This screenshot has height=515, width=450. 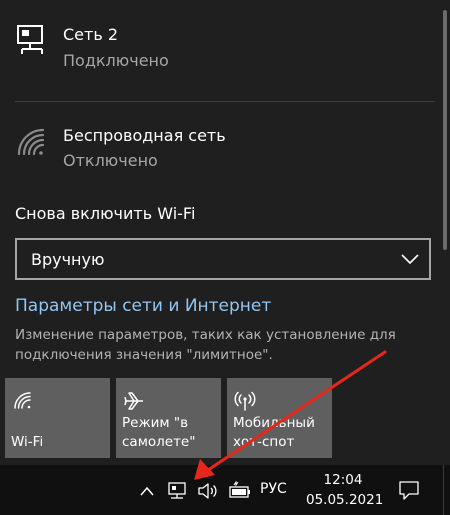 I want to click on wifi-reenable-select: Вручную, so click(x=223, y=259).